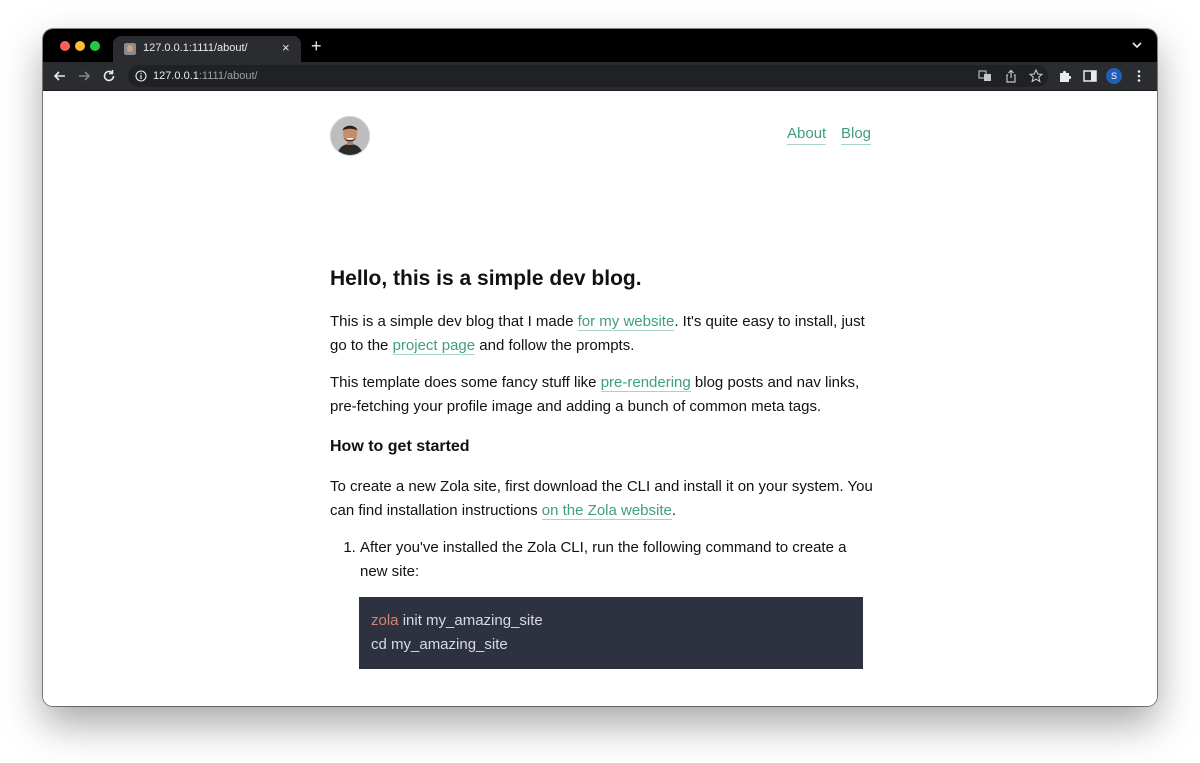 The height and width of the screenshot is (763, 1200). I want to click on info-icon, so click(141, 76).